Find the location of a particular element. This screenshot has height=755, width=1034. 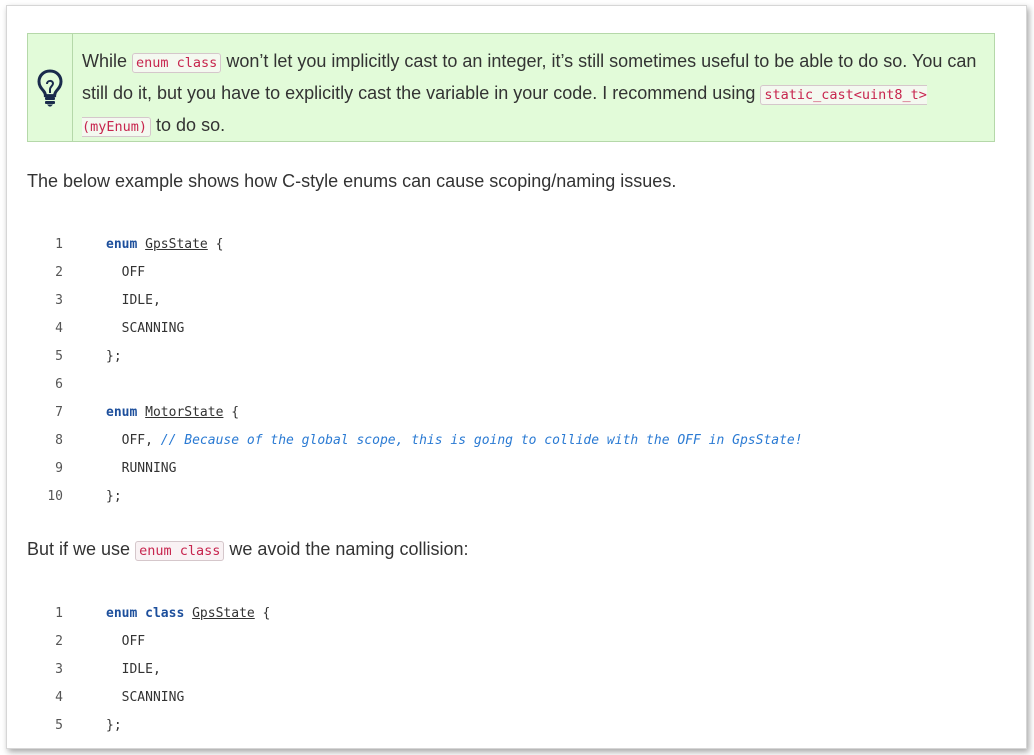

tip-icon-cell is located at coordinates (50, 87).